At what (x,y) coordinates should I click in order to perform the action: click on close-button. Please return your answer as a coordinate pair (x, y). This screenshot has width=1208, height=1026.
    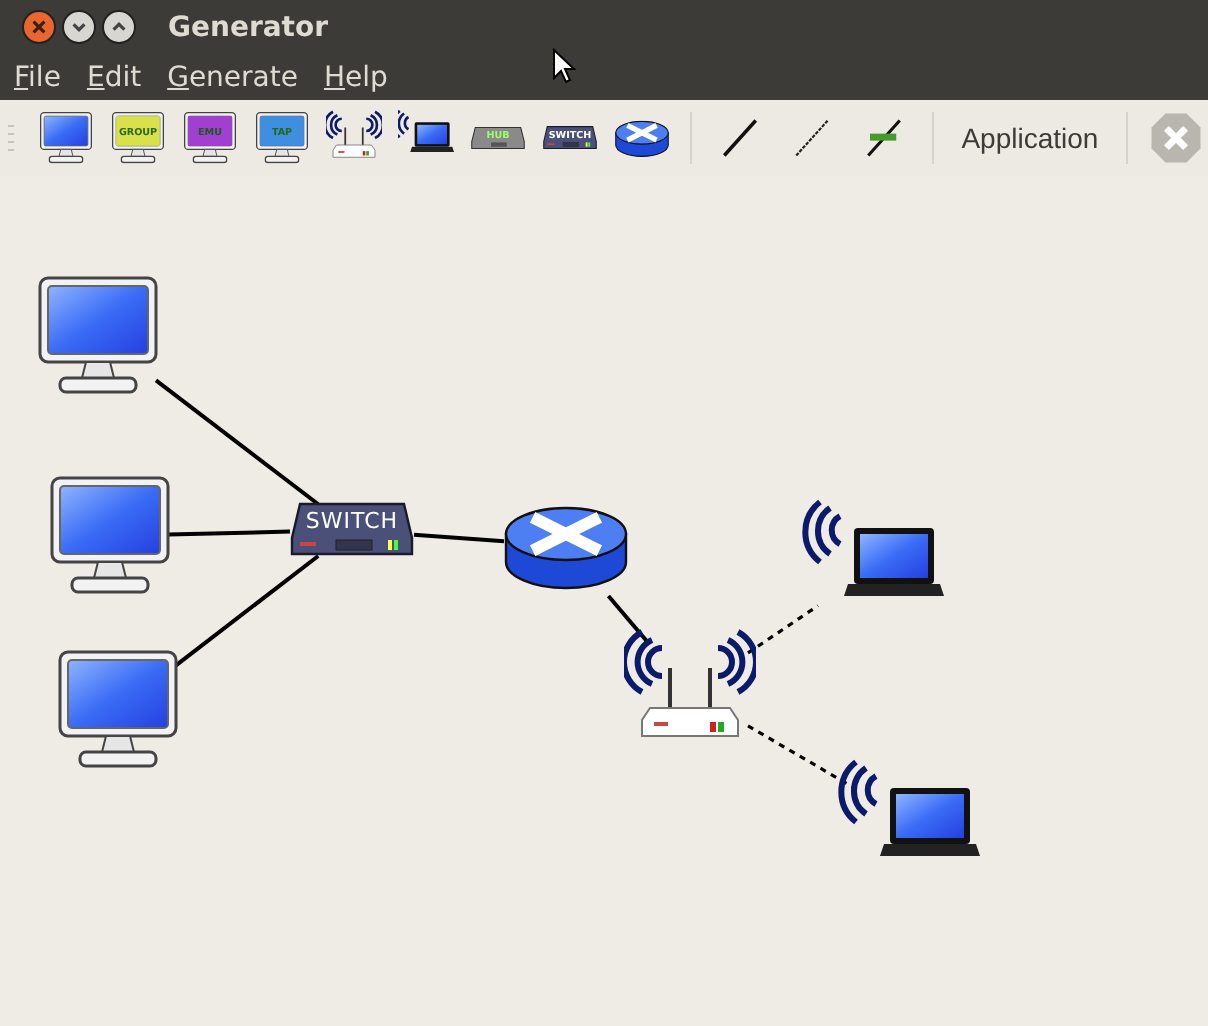
    Looking at the image, I should click on (39, 27).